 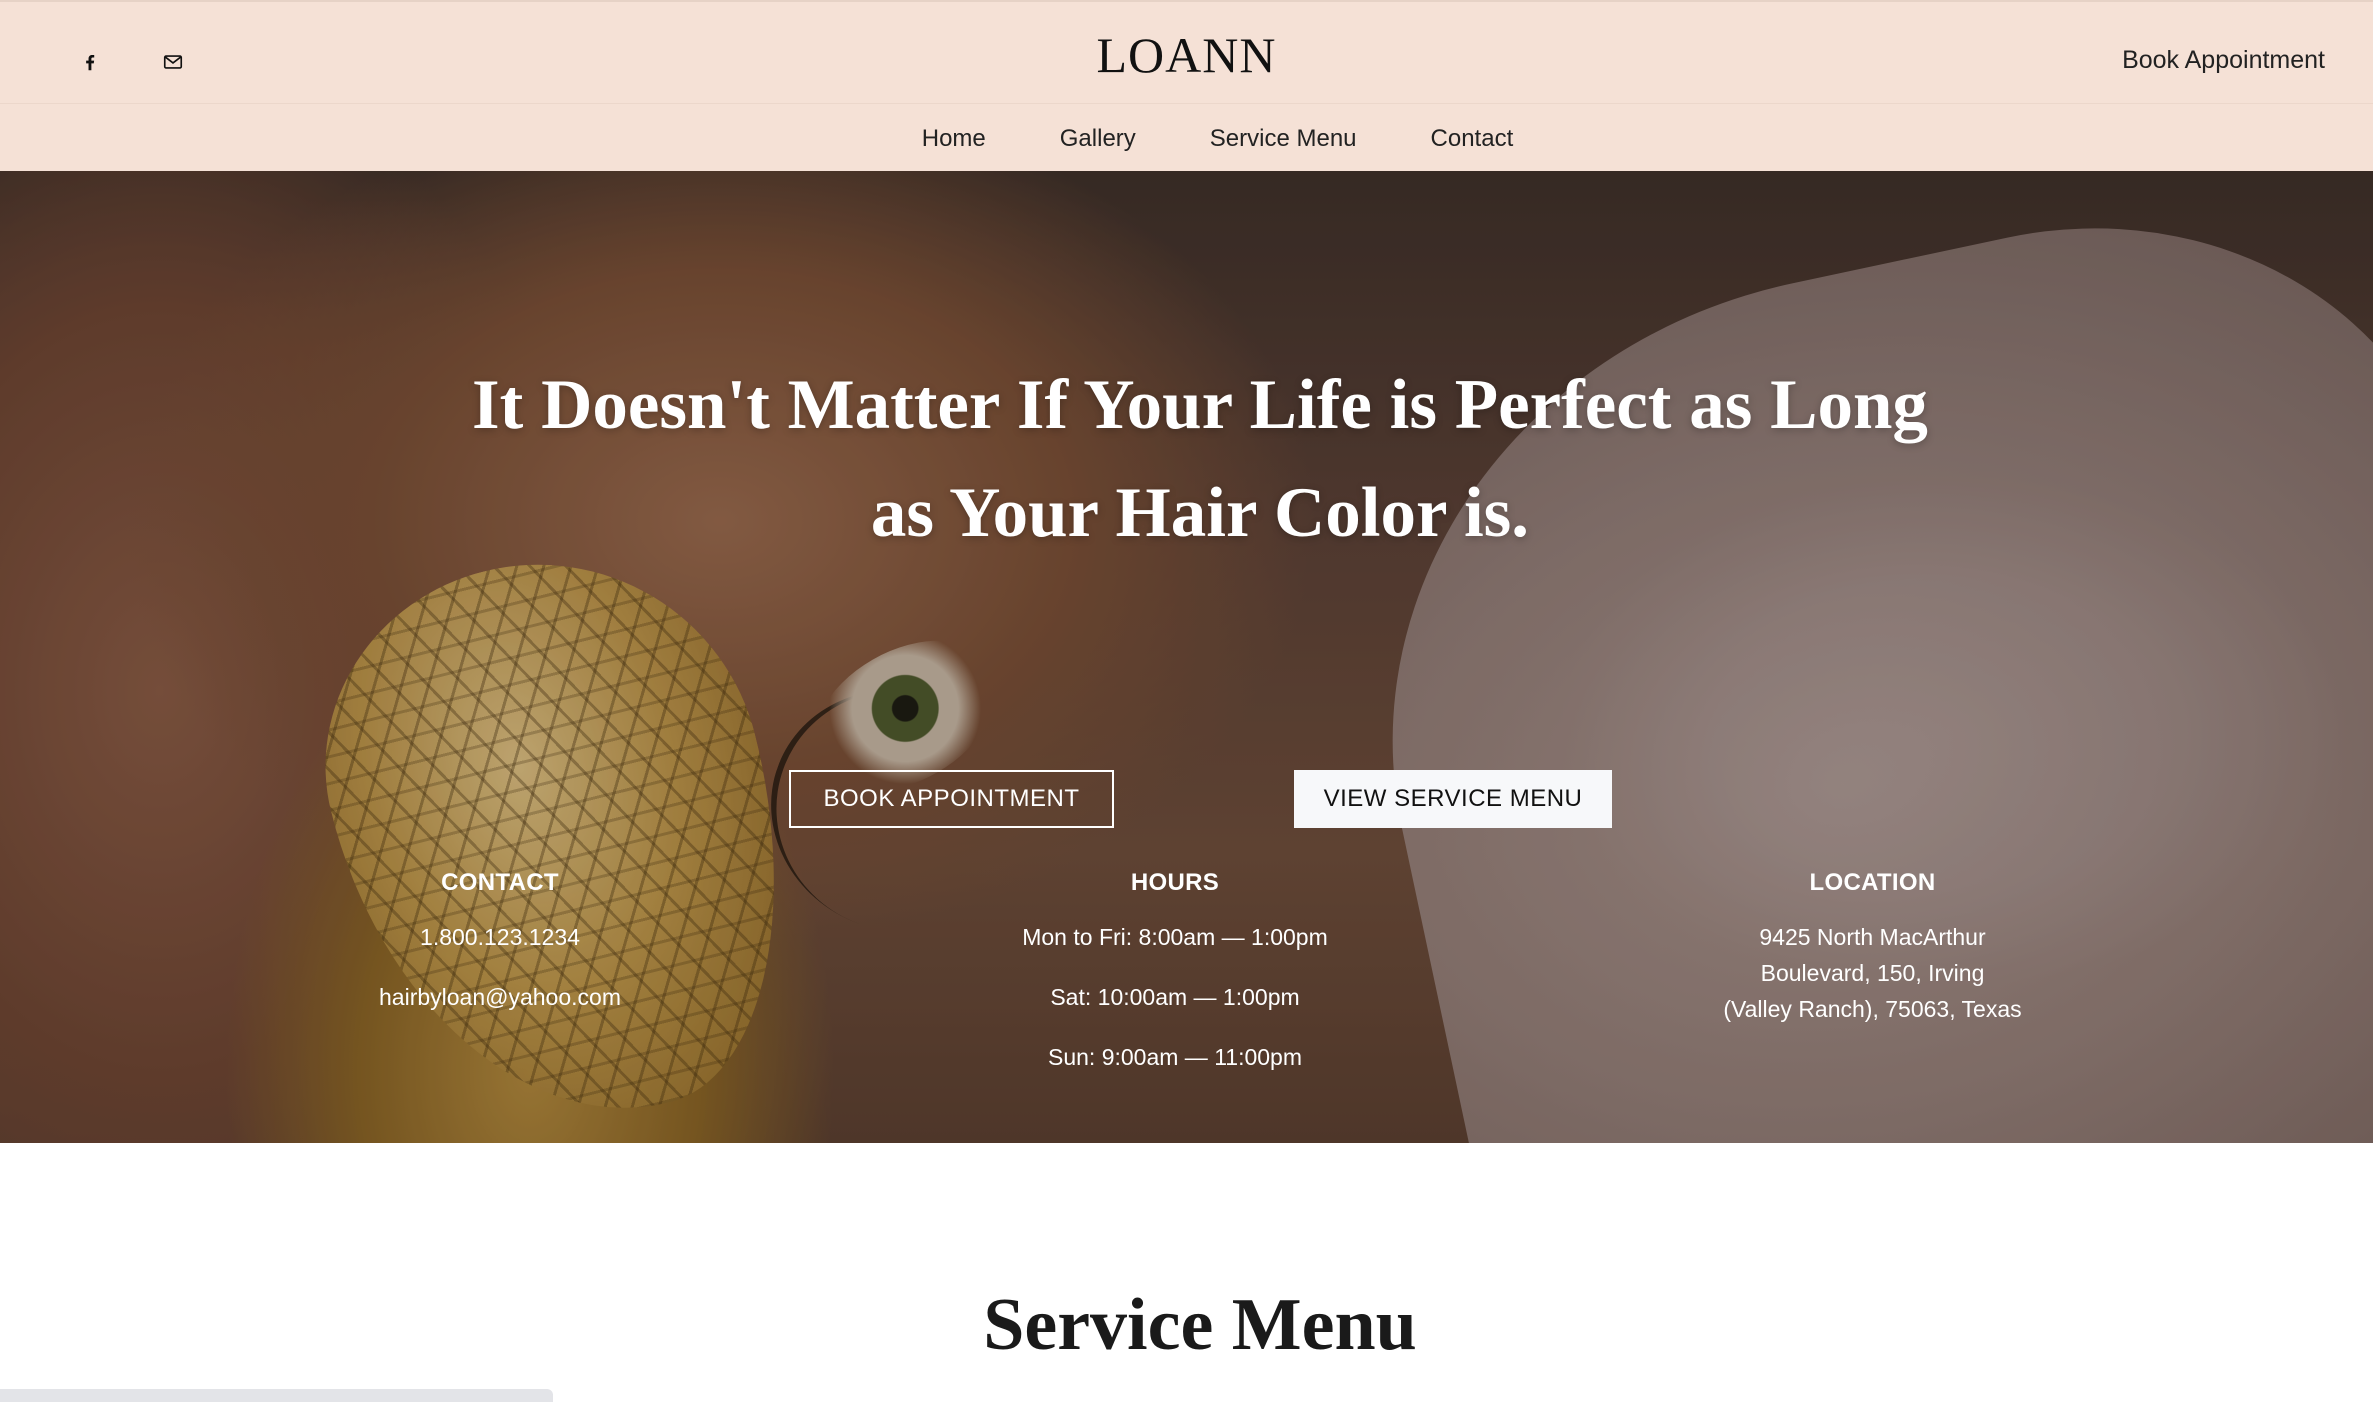 I want to click on logo-text: LOANN, so click(x=1187, y=55).